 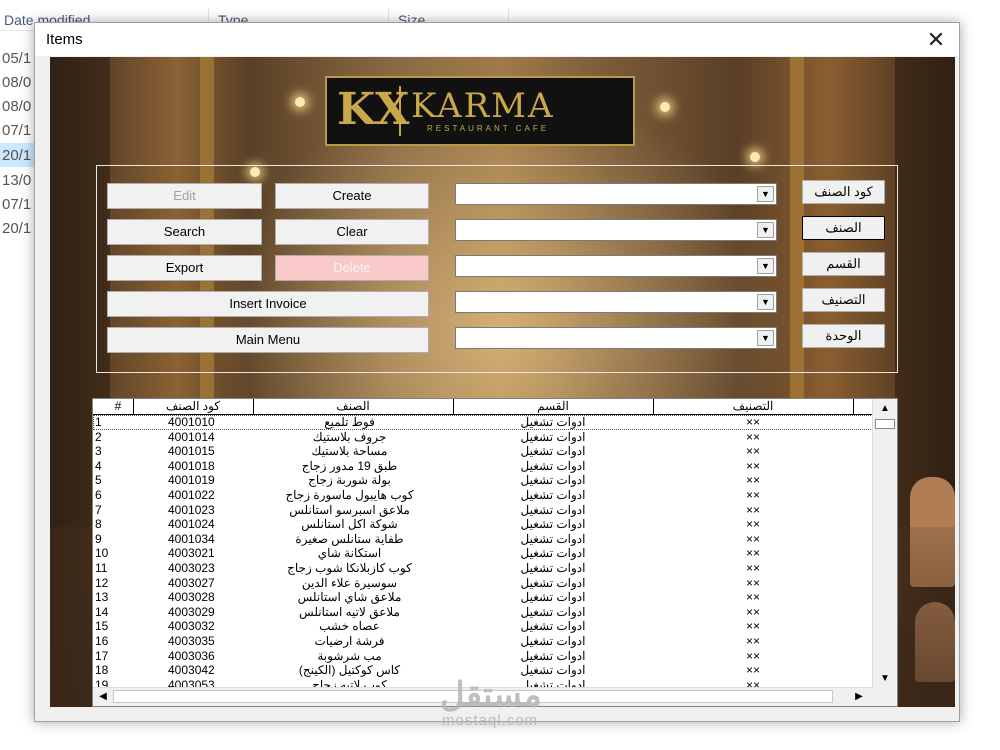 What do you see at coordinates (483, 422) in the screenshot?
I see `table-row: 1 4001010 فوط تلميع ادوات تشغيل ××` at bounding box center [483, 422].